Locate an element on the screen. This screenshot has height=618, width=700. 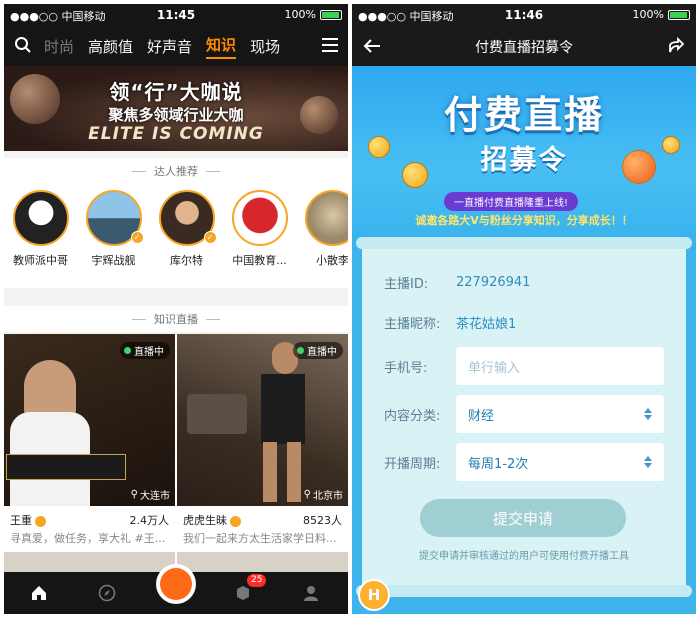
select-arrows-icon is located at coordinates (648, 414).